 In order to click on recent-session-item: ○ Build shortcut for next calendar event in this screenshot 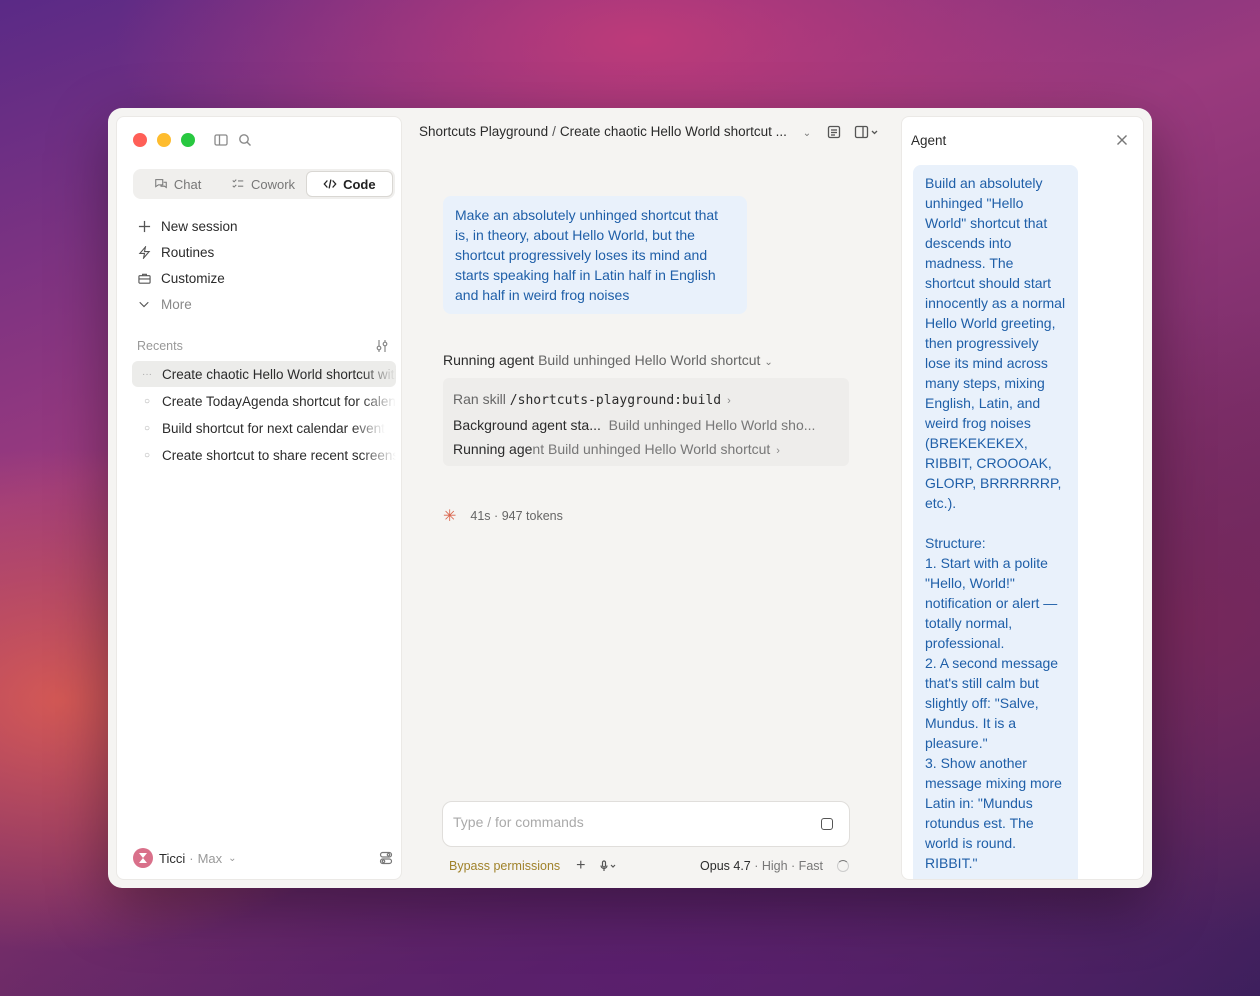, I will do `click(264, 428)`.